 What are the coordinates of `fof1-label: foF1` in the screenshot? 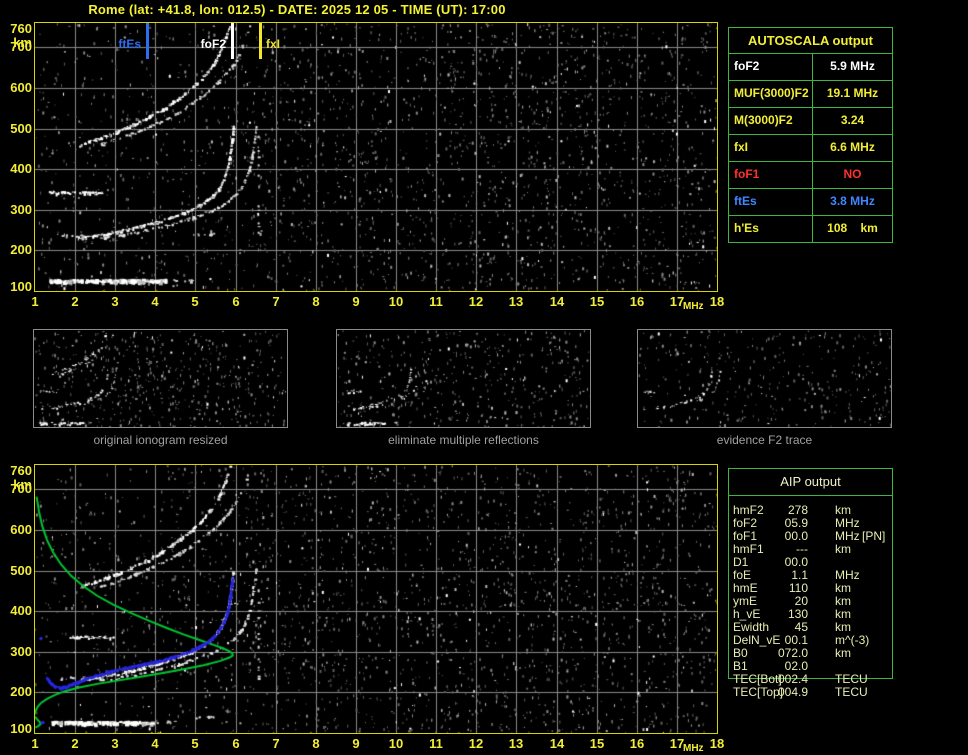 It's located at (771, 175).